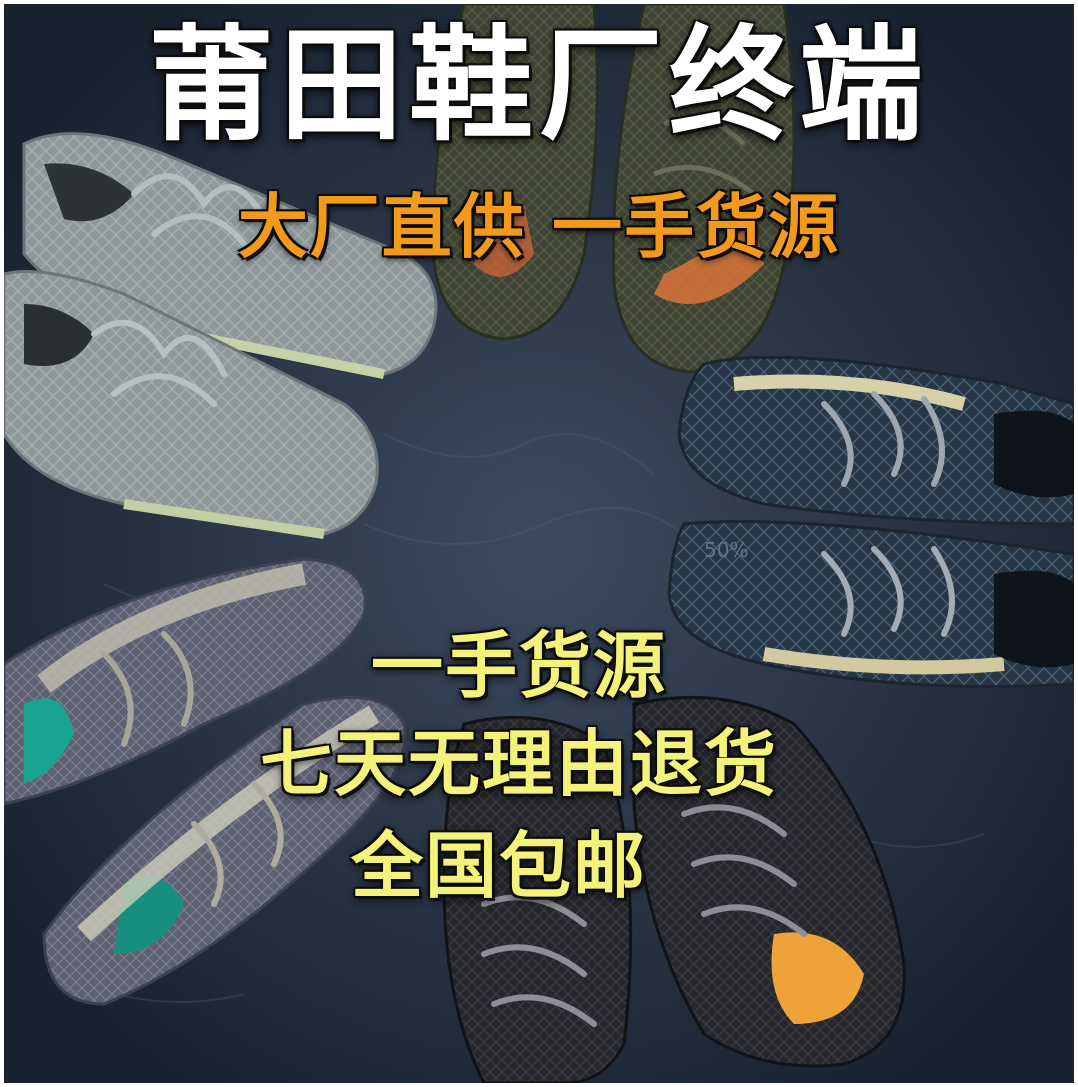 The width and height of the screenshot is (1078, 1087). I want to click on promo-line-returns: 七天无理由退货, so click(518, 764).